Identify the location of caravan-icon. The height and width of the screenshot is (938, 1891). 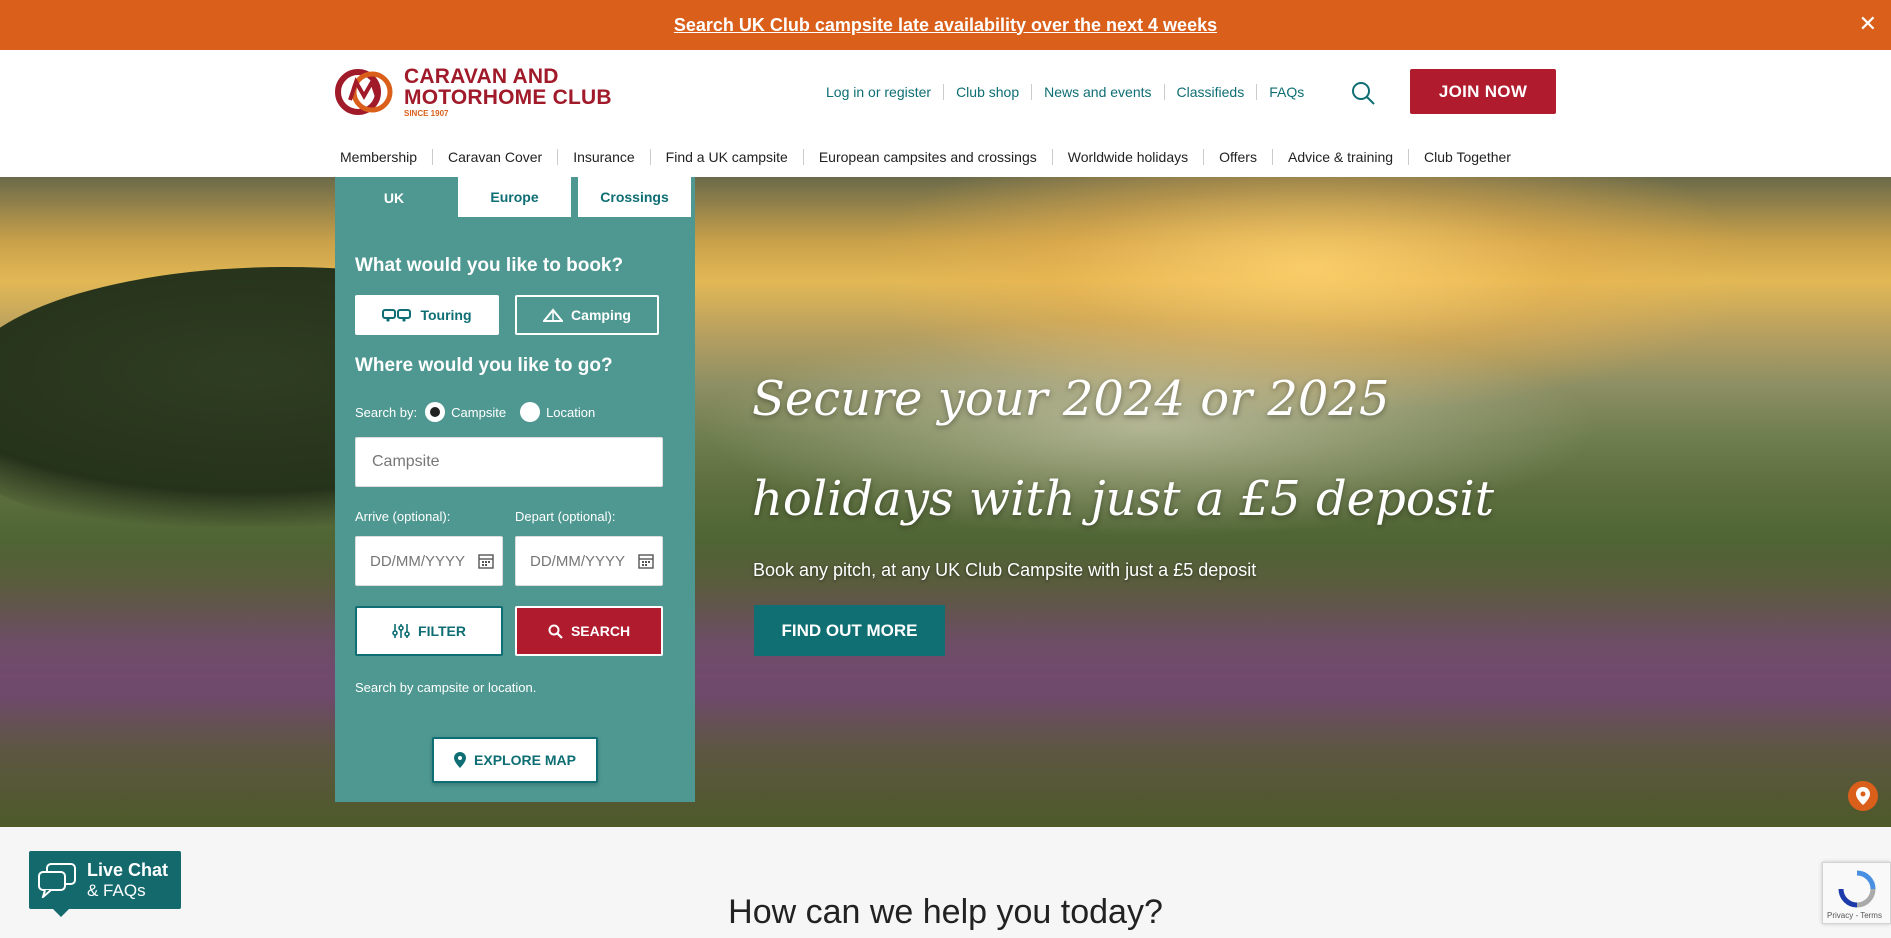
(397, 315).